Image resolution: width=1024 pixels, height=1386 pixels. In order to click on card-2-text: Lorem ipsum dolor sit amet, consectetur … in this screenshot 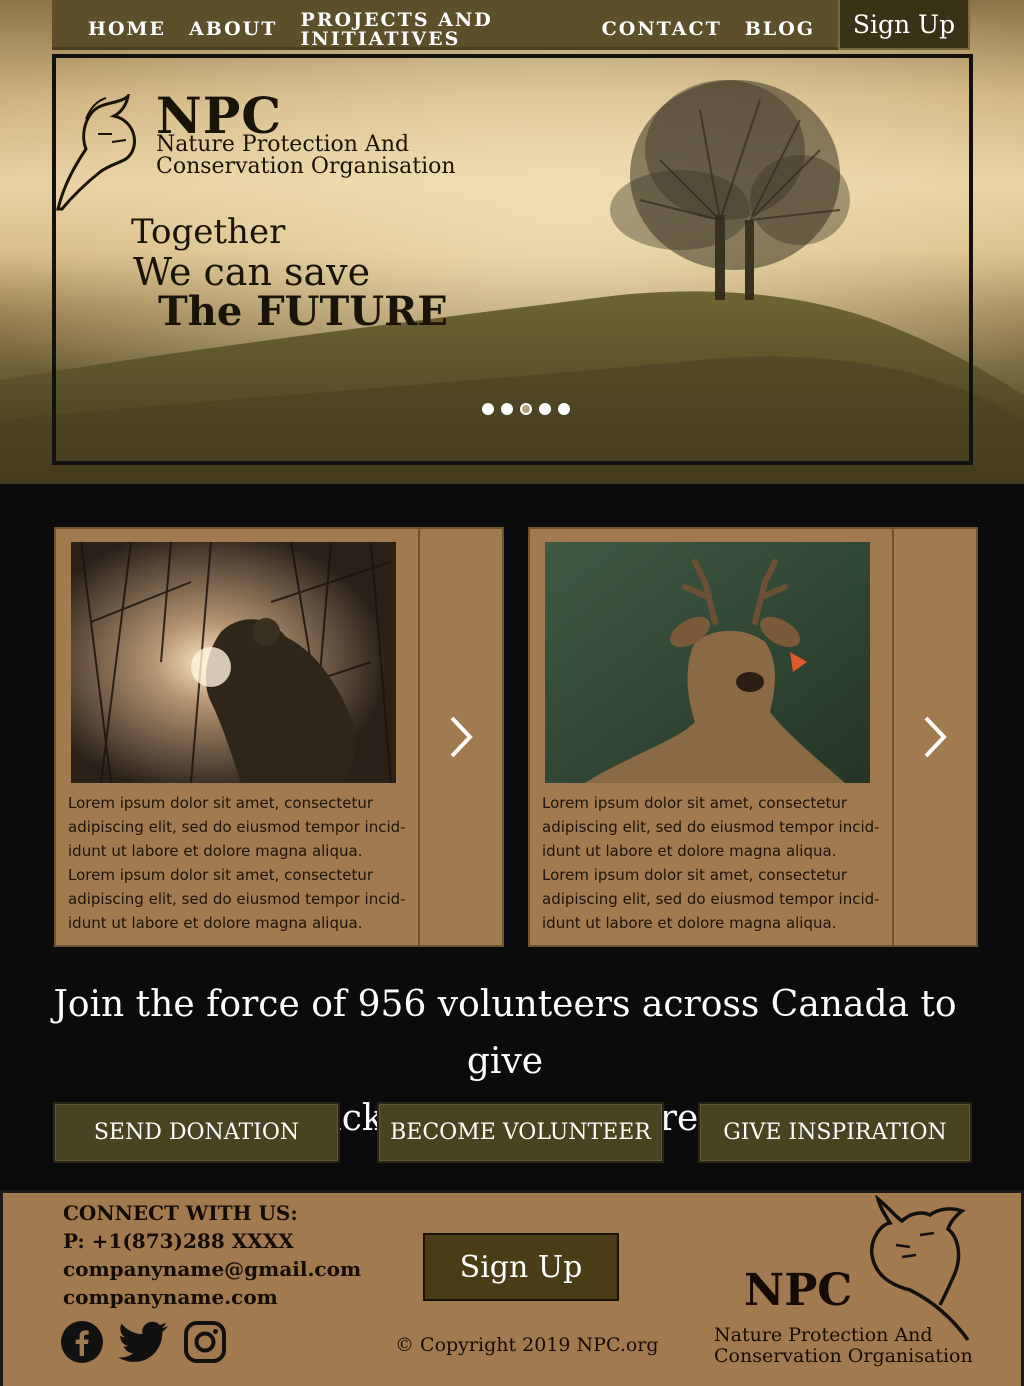, I will do `click(714, 863)`.